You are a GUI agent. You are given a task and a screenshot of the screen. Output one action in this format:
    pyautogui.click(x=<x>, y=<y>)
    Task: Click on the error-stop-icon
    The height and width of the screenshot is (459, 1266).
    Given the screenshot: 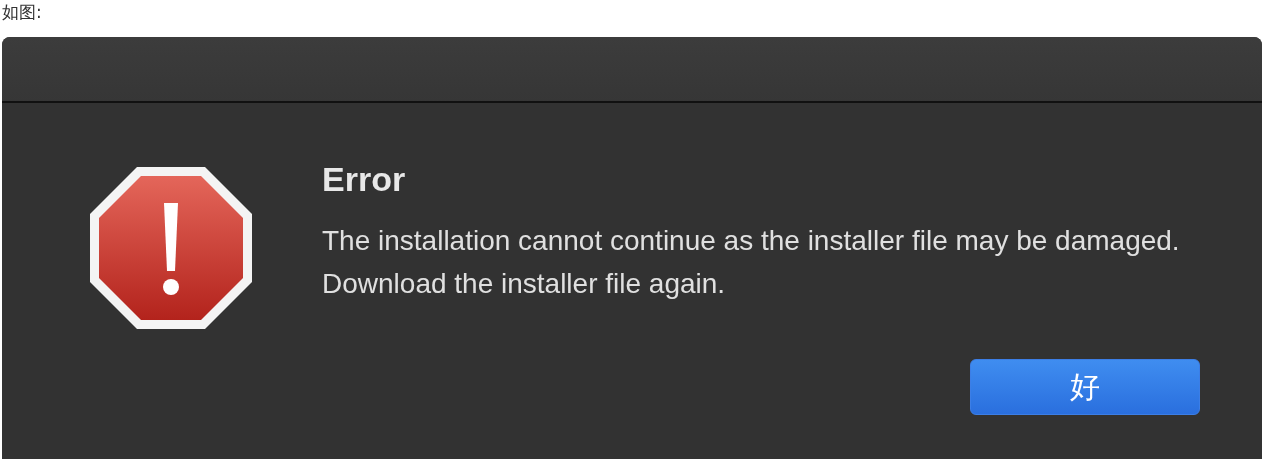 What is the action you would take?
    pyautogui.click(x=171, y=248)
    